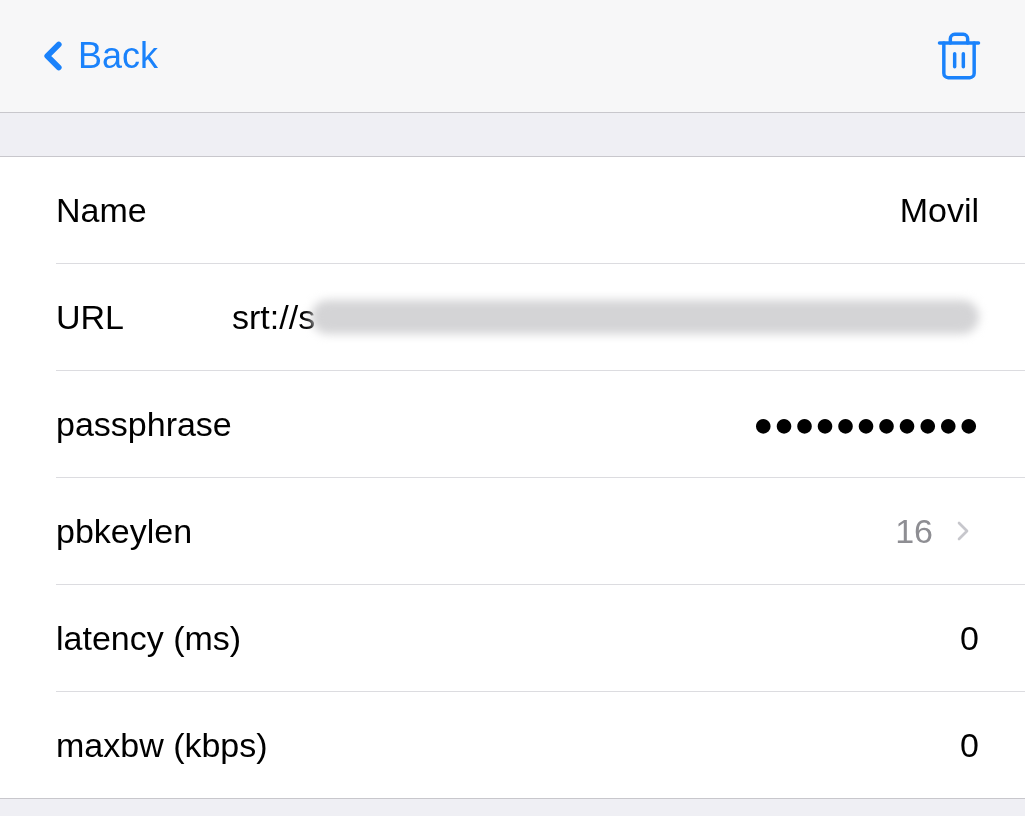  I want to click on row-label: maxbw (kbps), so click(162, 745).